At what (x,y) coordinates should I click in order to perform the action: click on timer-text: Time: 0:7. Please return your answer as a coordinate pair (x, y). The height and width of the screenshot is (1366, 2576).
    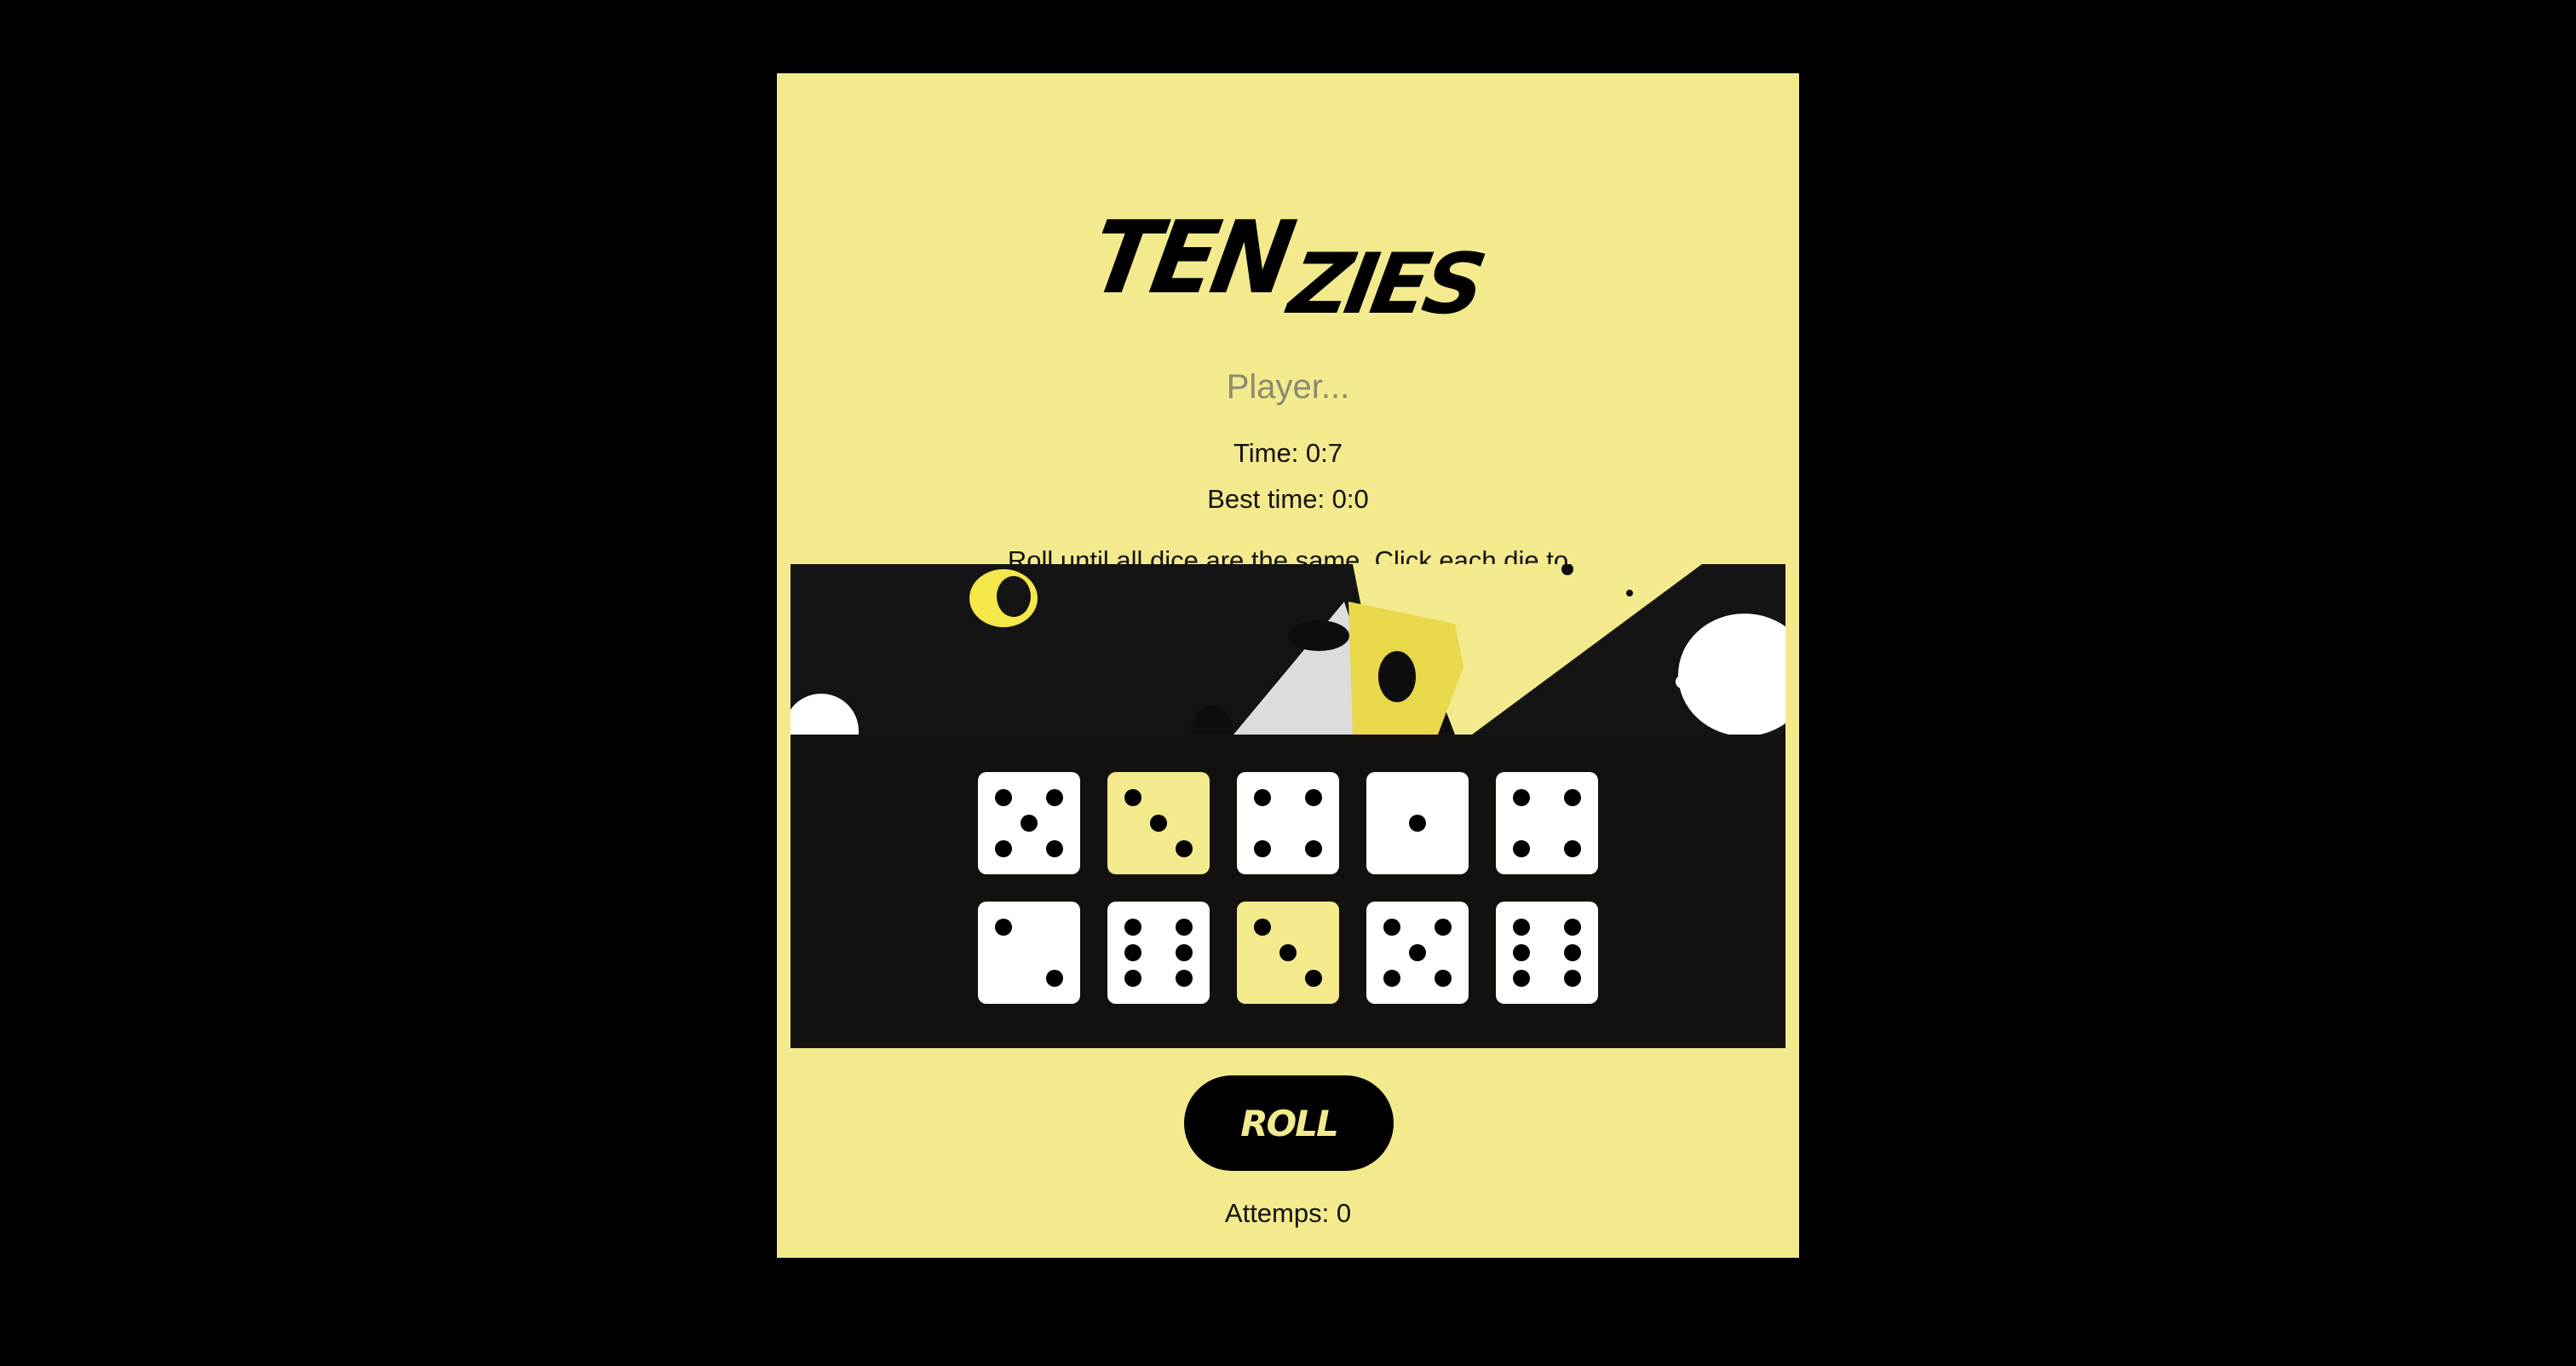
    Looking at the image, I should click on (1288, 453).